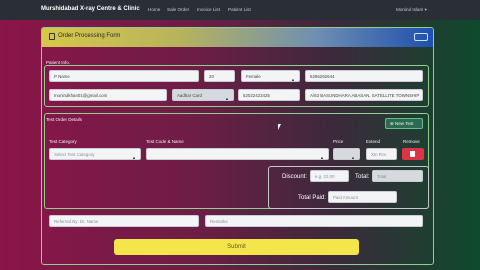 This screenshot has width=480, height=270. I want to click on trash-icon, so click(412, 154).